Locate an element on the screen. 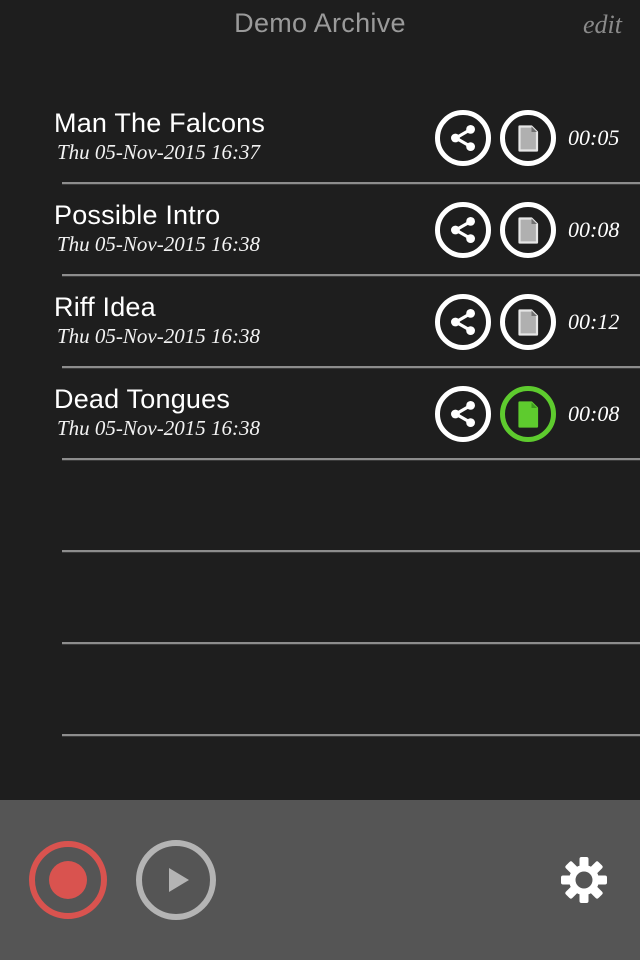 The height and width of the screenshot is (960, 640). record-button is located at coordinates (68, 880).